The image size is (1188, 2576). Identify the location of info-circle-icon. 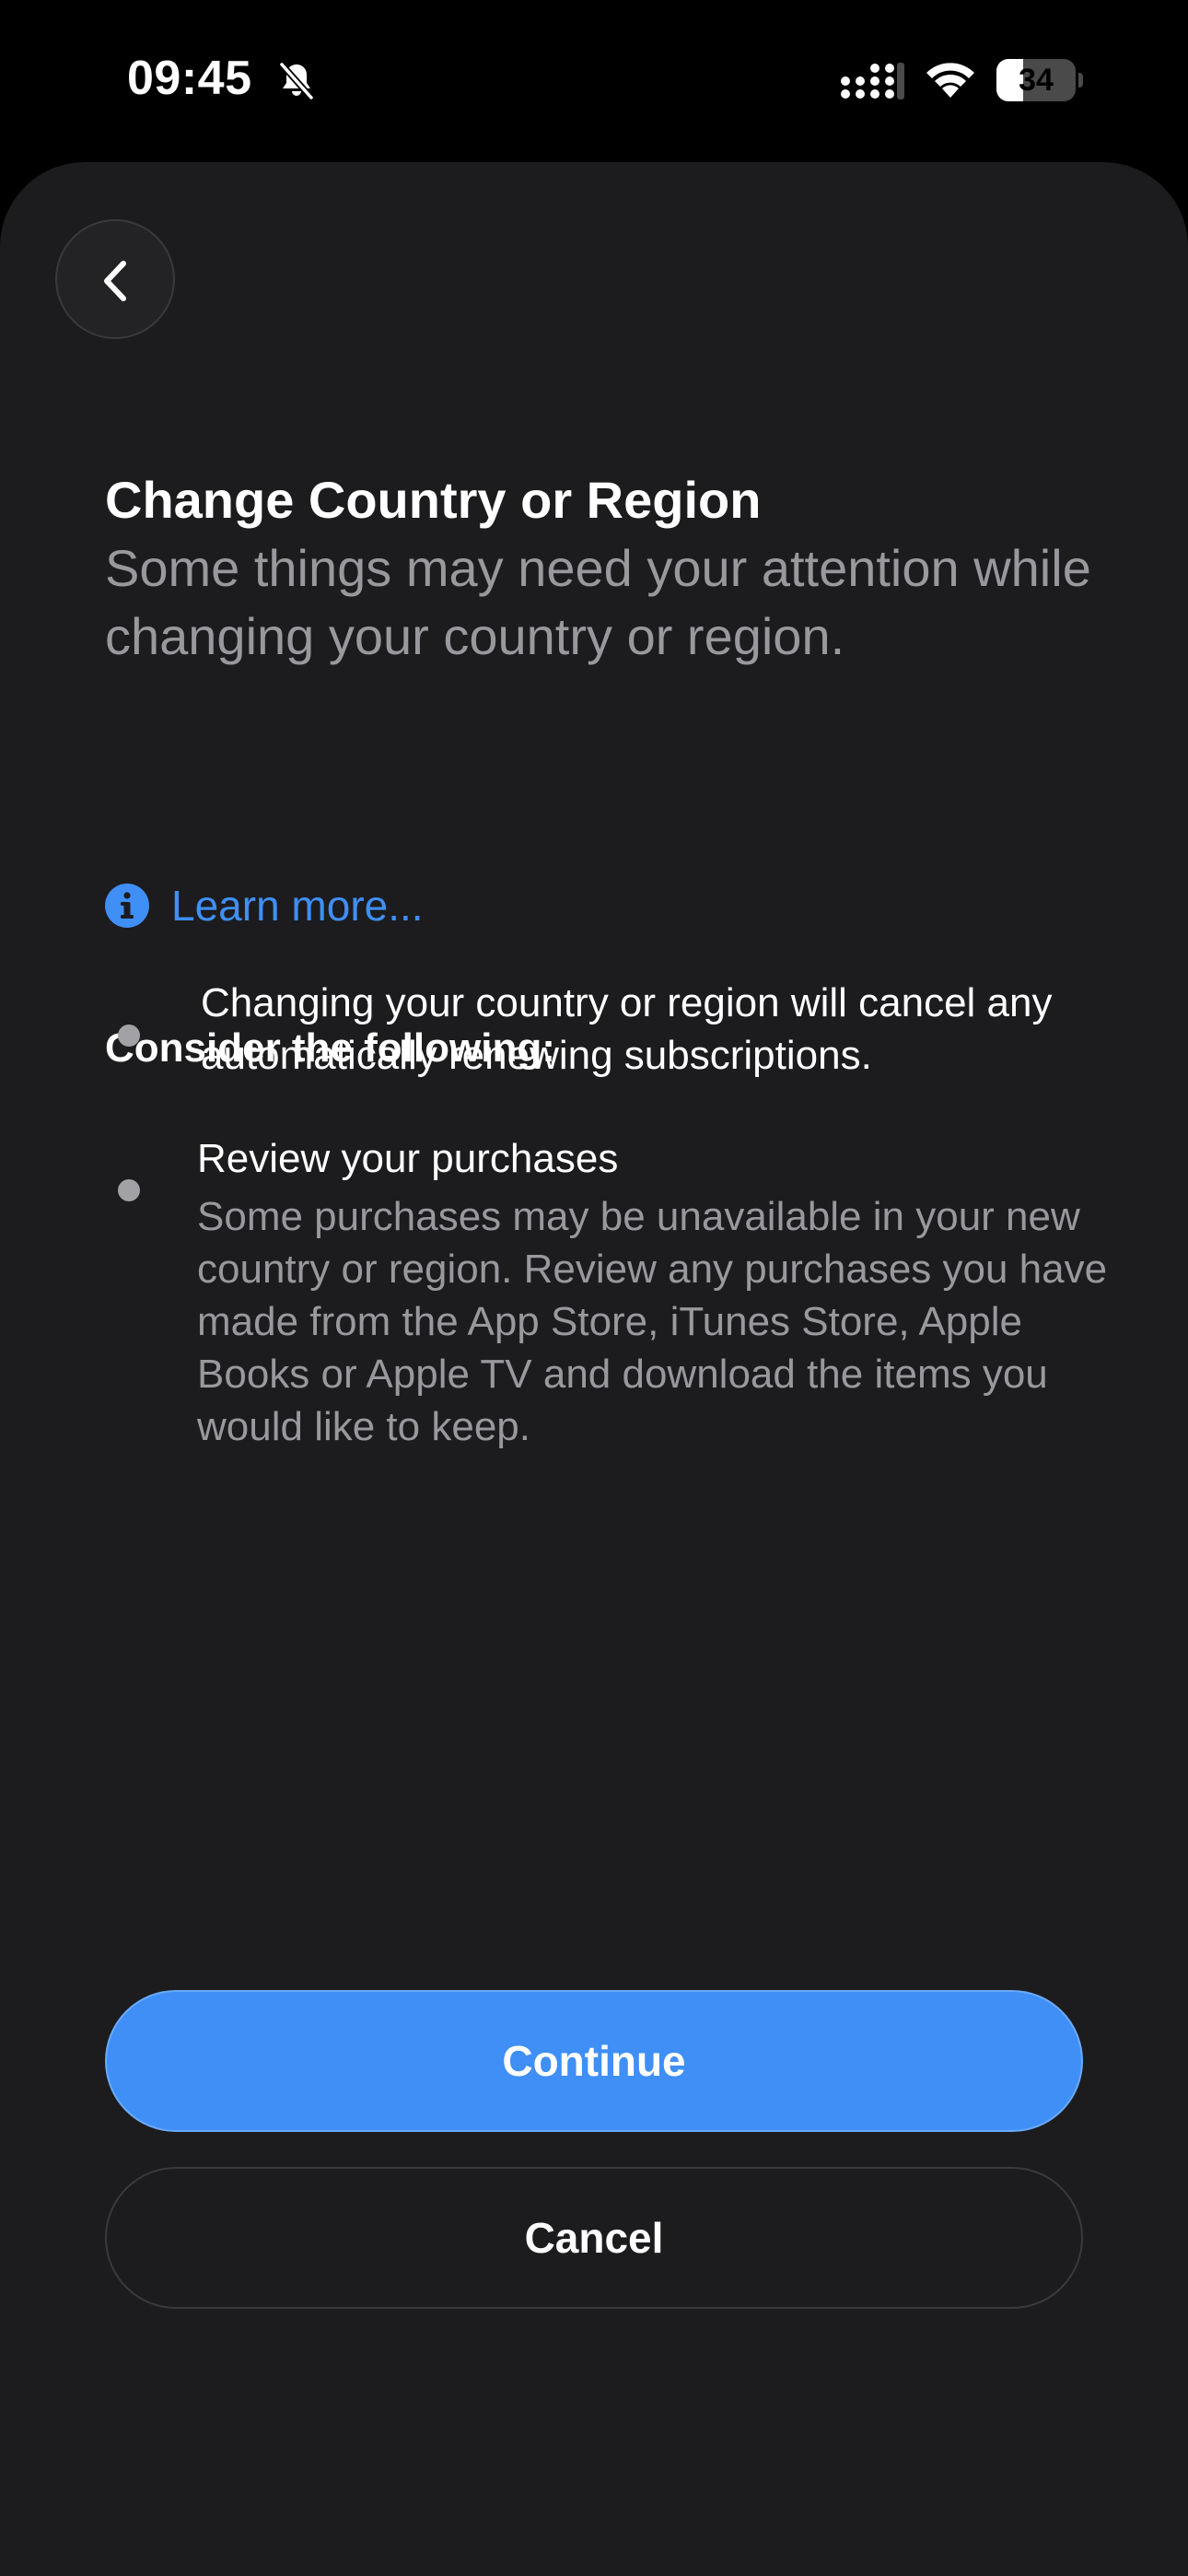
(127, 906).